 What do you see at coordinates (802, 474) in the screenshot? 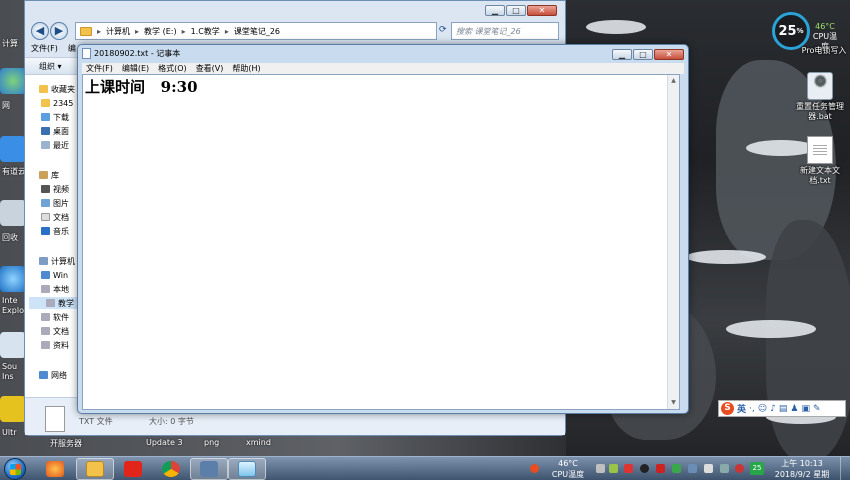
I see `clock-date: 2018/9/2 星期日` at bounding box center [802, 474].